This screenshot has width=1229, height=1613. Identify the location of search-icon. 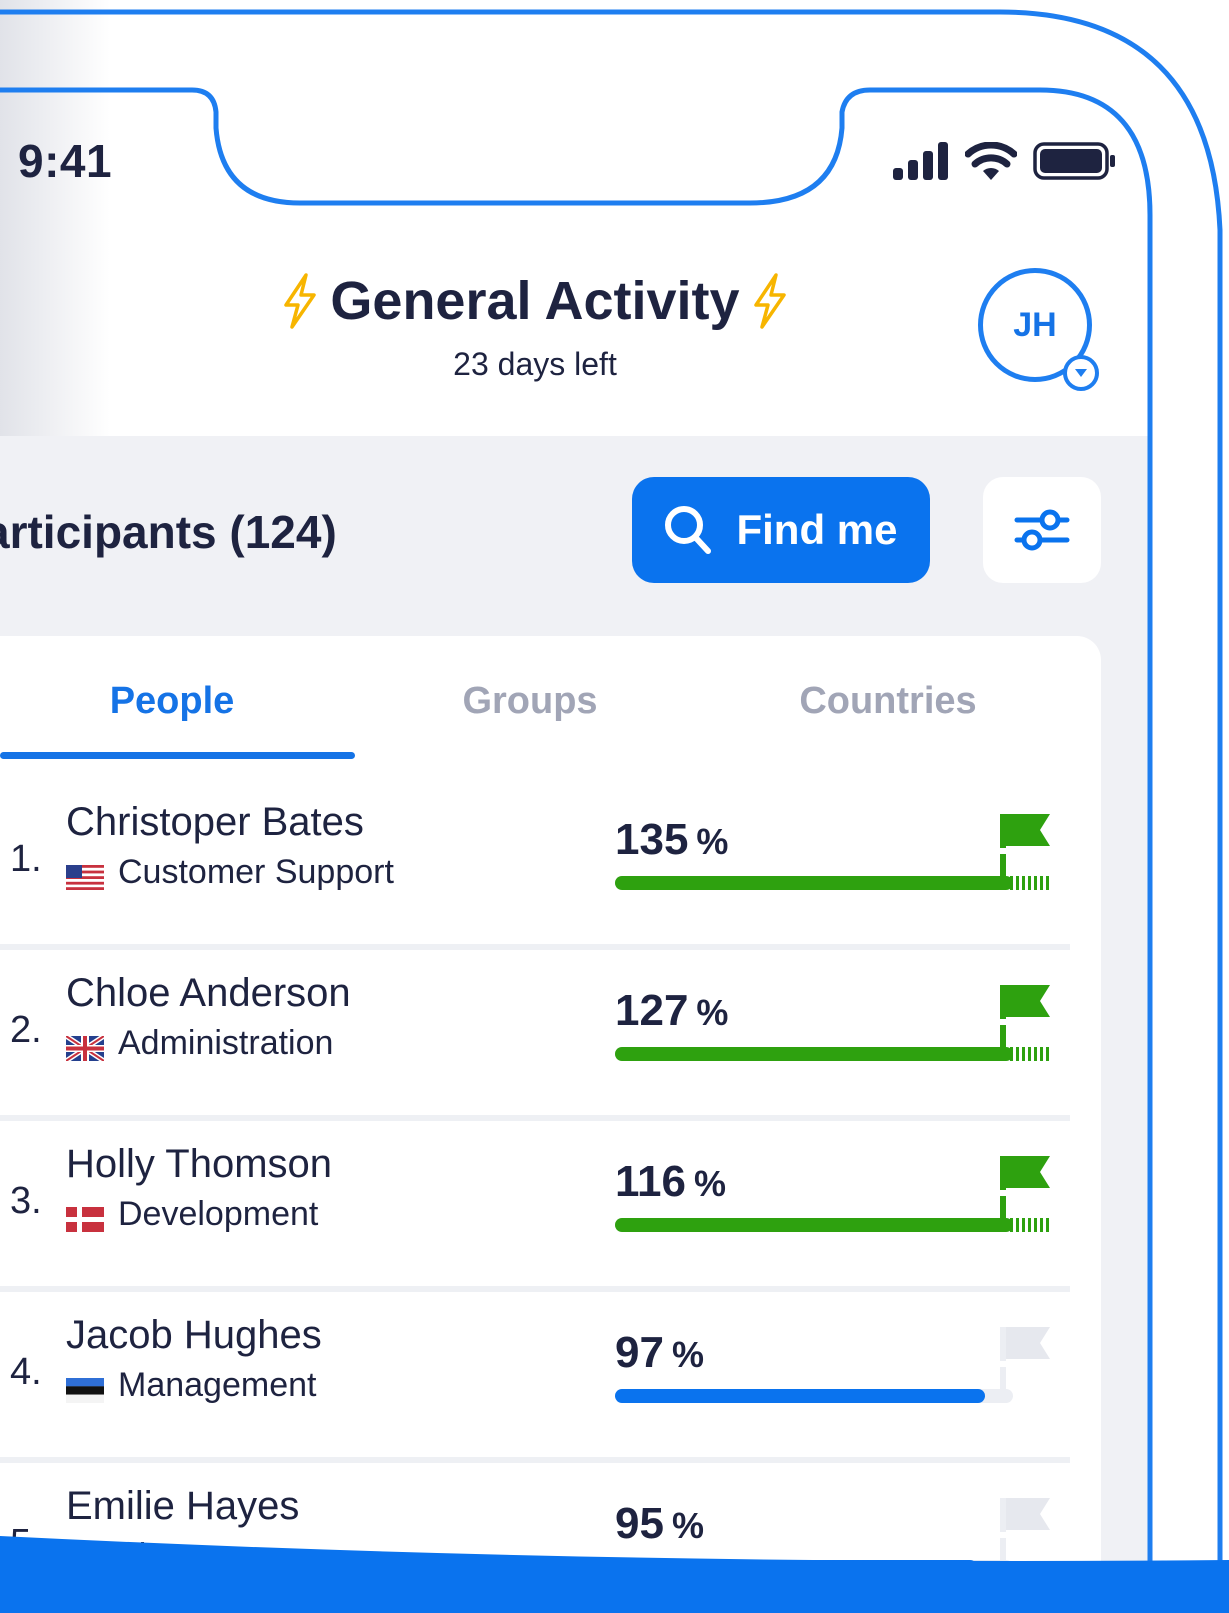
(688, 530).